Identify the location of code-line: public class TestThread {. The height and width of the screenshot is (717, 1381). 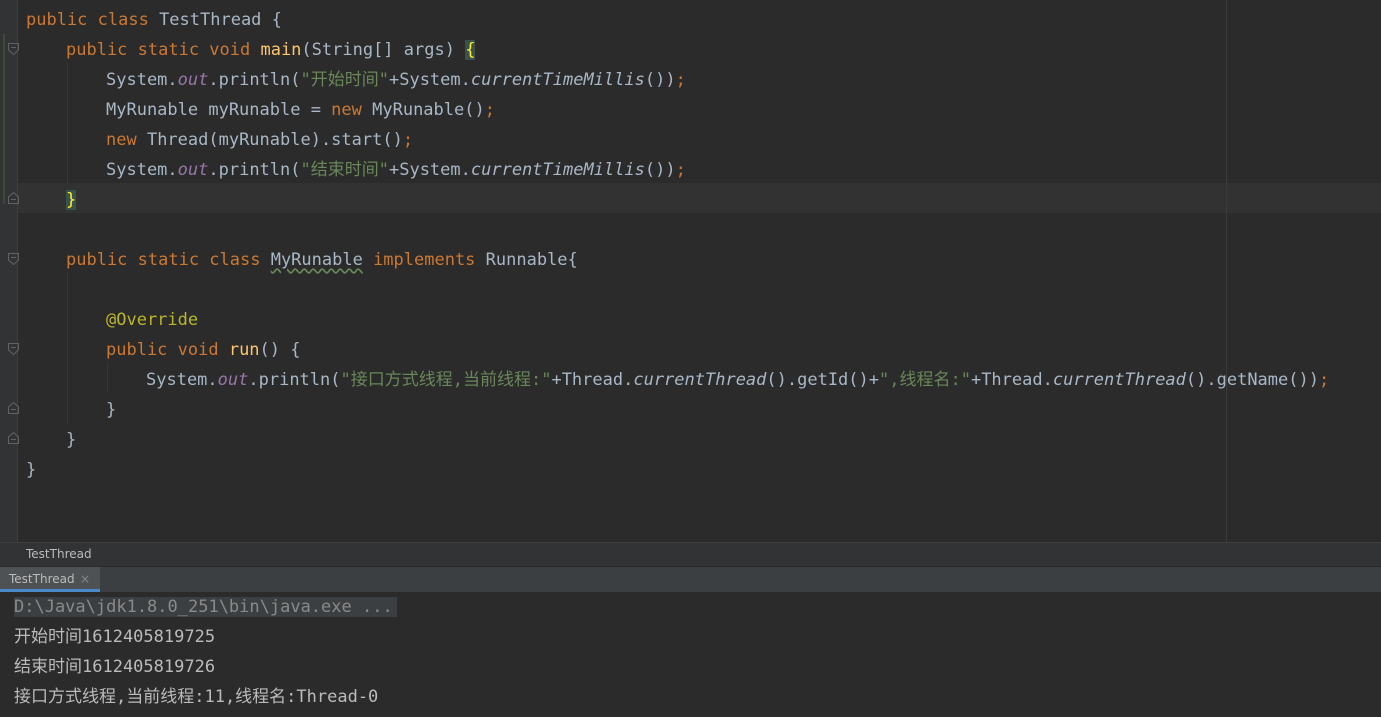
(154, 20).